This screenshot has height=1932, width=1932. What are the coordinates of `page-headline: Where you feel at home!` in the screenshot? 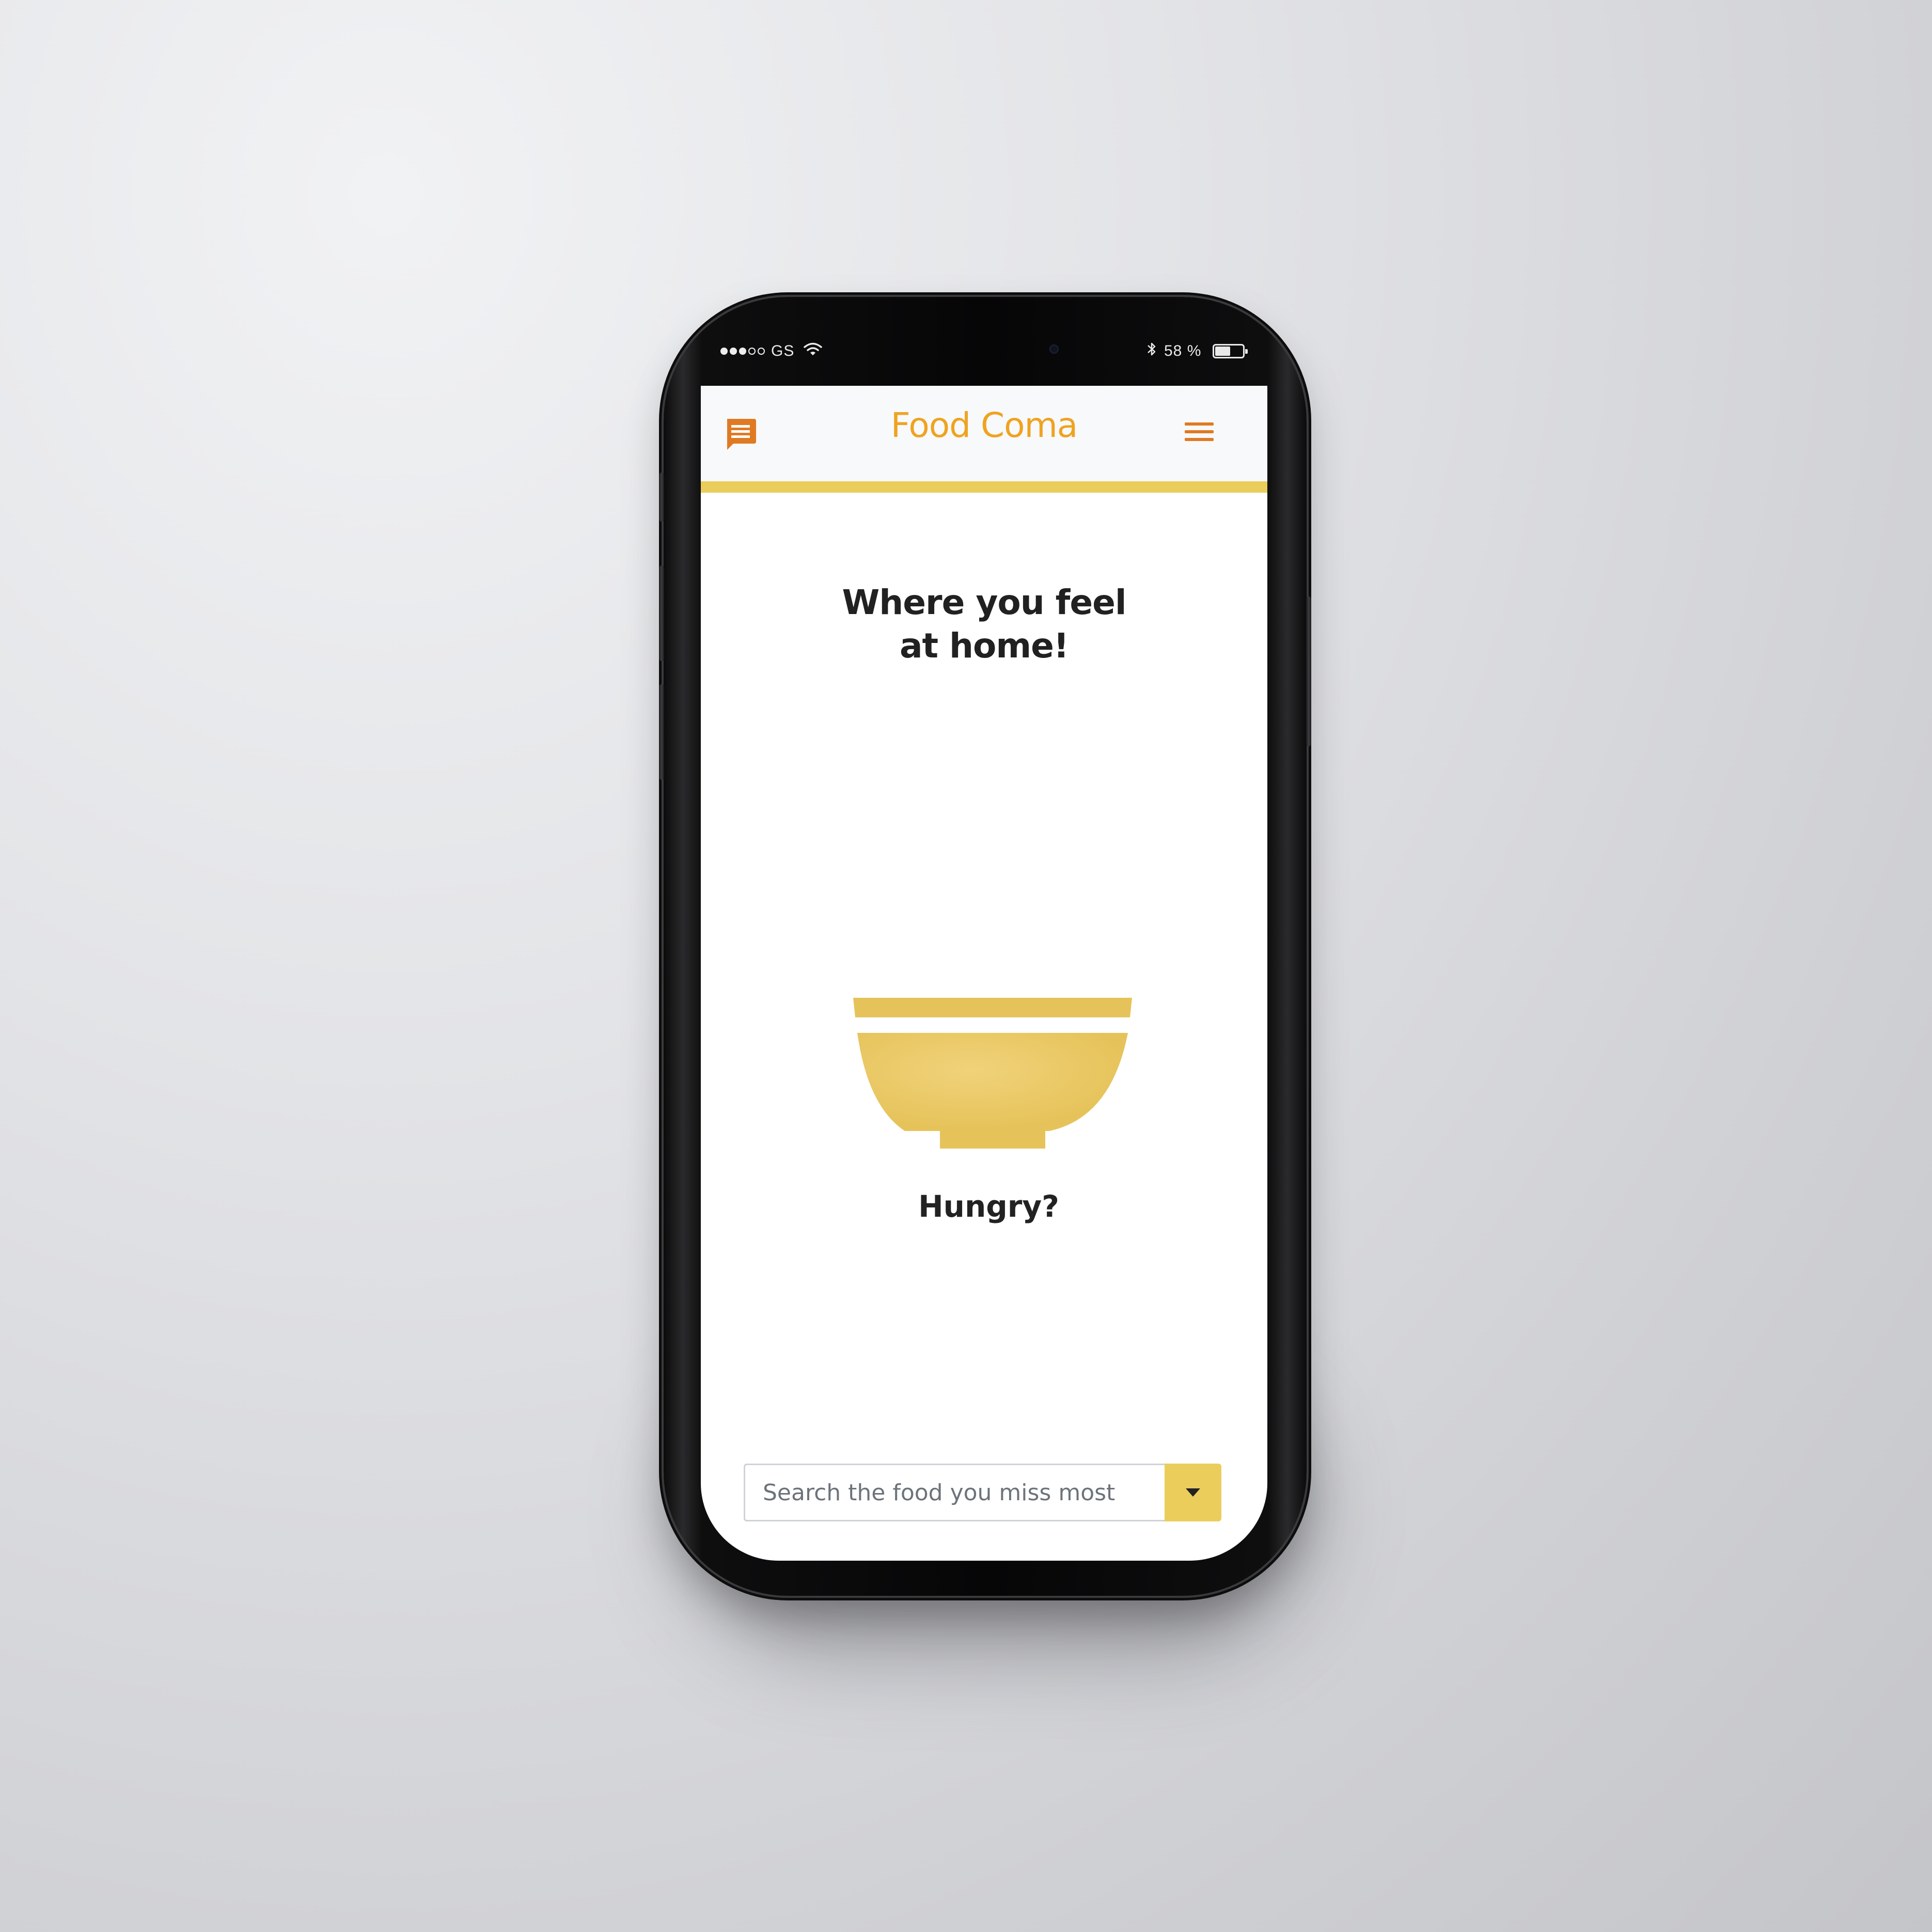 It's located at (984, 624).